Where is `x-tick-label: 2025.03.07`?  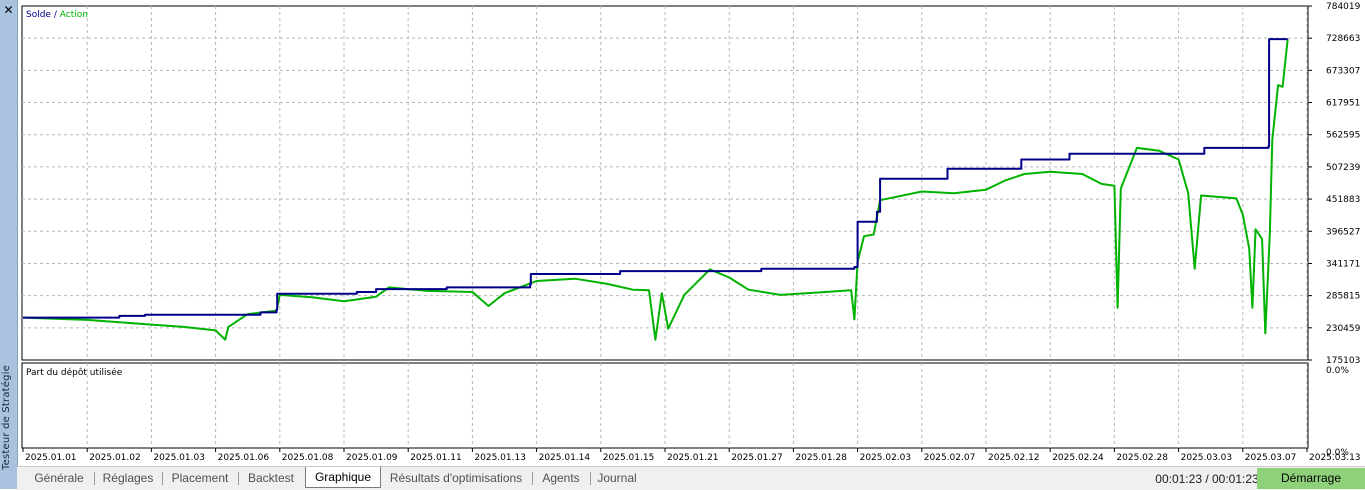
x-tick-label: 2025.03.07 is located at coordinates (1271, 458).